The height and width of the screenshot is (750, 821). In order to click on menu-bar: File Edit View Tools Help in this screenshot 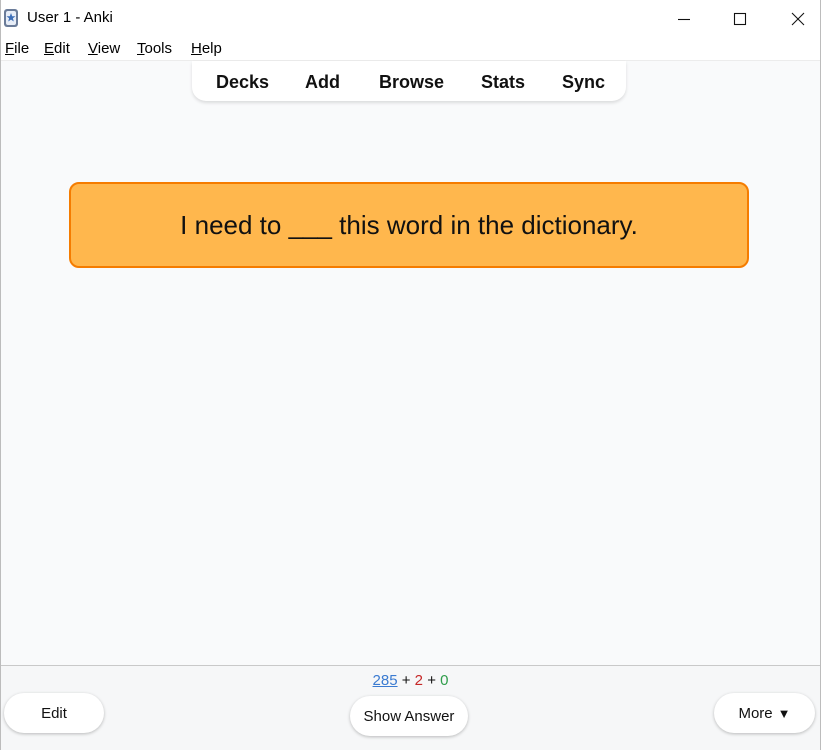, I will do `click(410, 49)`.